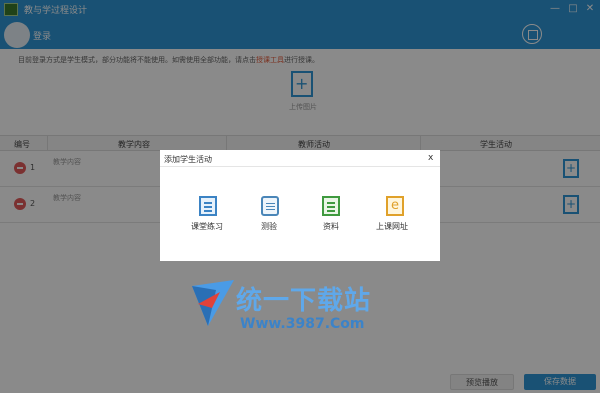  What do you see at coordinates (188, 159) in the screenshot?
I see `dialog-title: 添加学生活动` at bounding box center [188, 159].